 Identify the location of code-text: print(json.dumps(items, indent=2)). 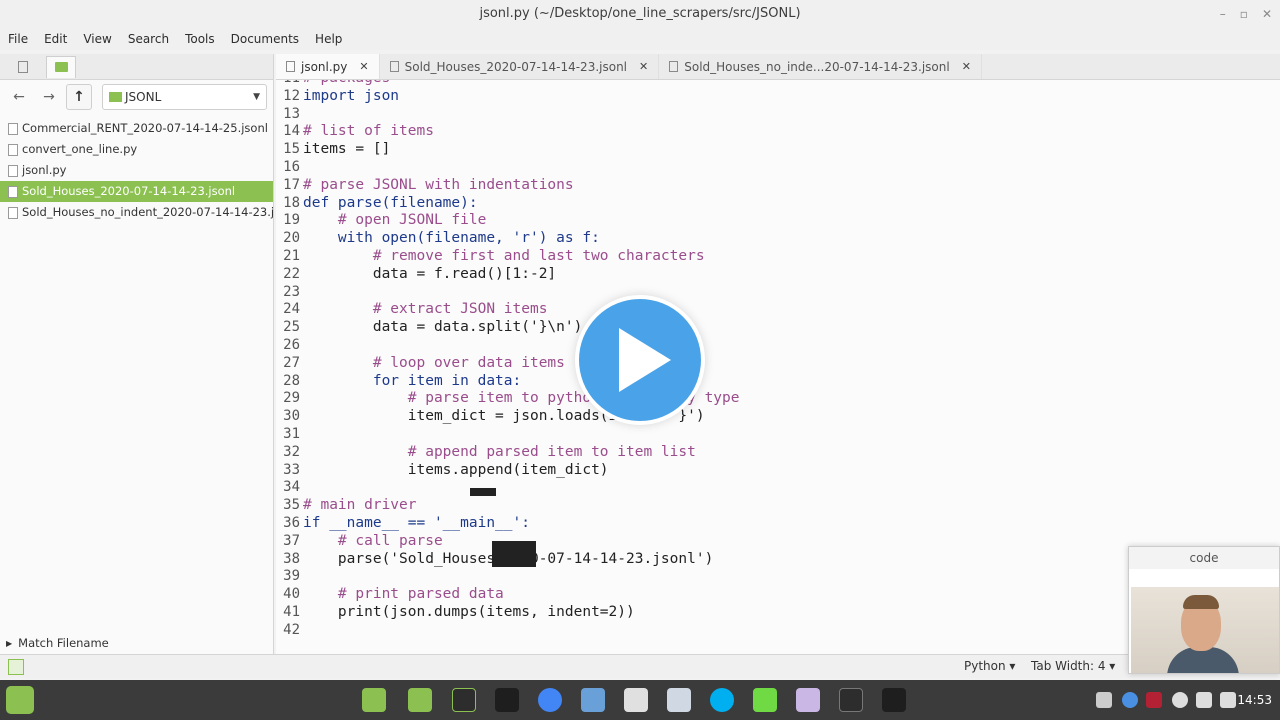
(469, 611).